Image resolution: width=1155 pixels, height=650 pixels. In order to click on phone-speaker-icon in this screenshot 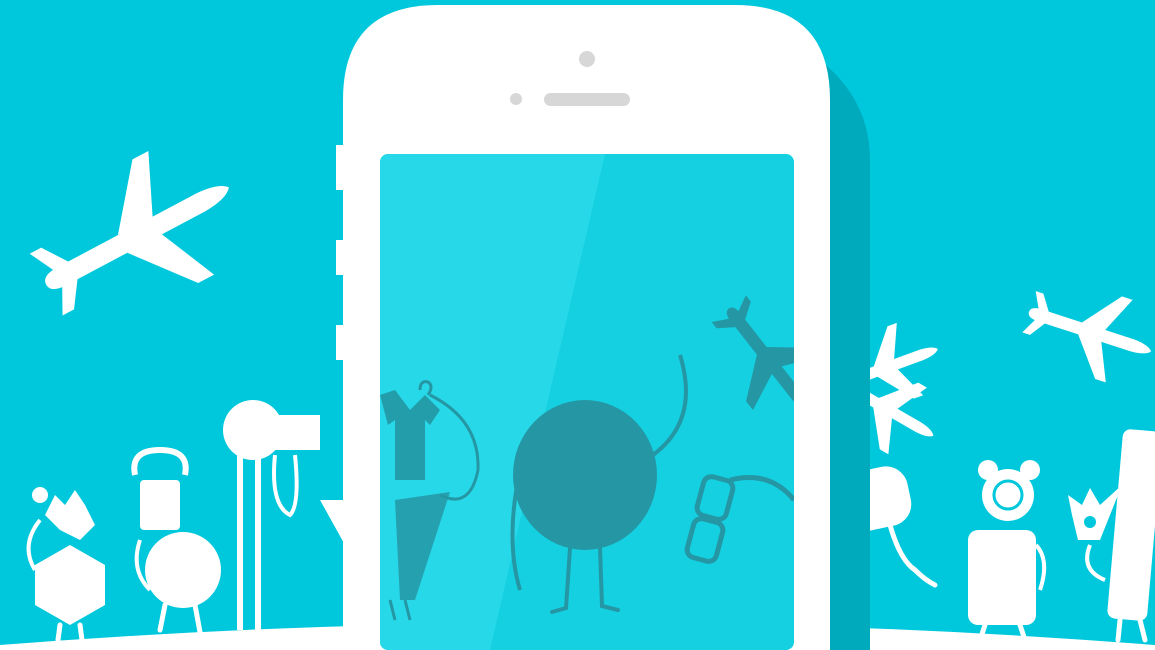, I will do `click(587, 99)`.